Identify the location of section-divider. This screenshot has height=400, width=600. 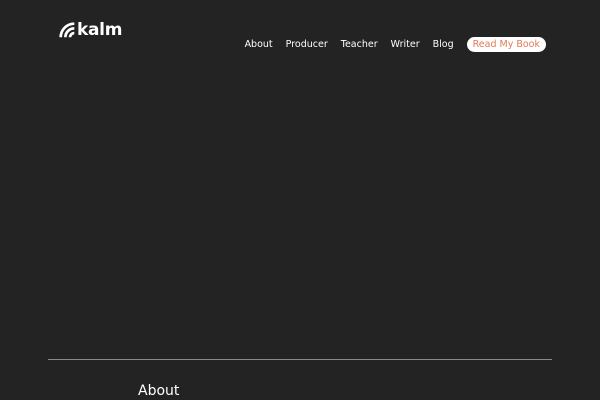
(300, 359).